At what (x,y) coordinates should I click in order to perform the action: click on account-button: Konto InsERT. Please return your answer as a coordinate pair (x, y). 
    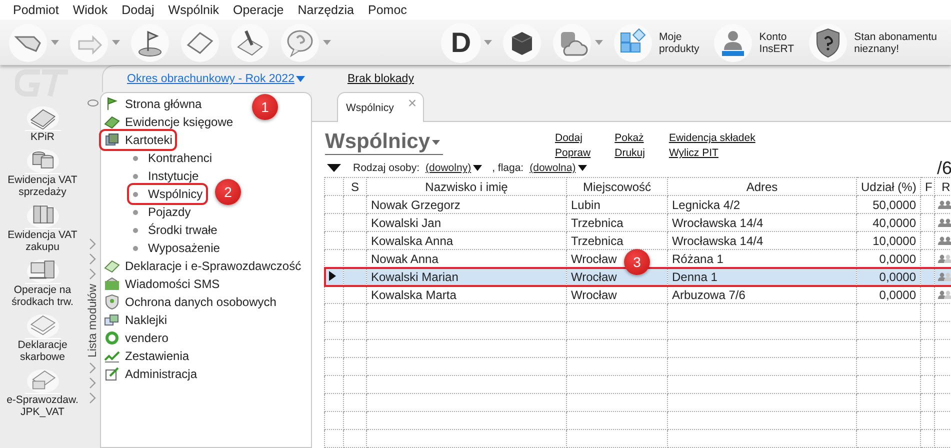
    Looking at the image, I should click on (753, 42).